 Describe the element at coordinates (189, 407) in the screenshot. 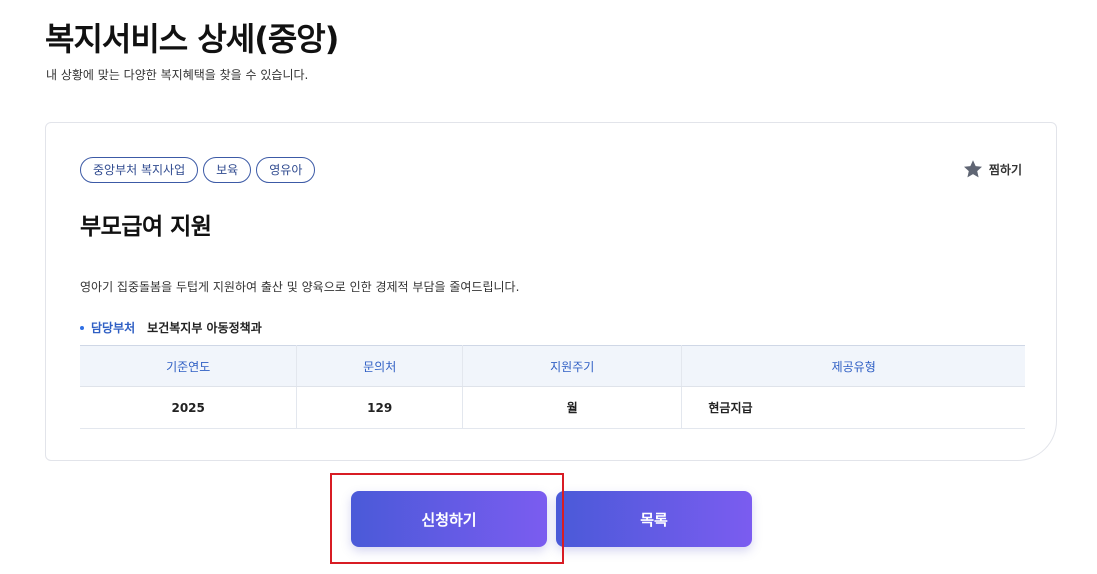

I see `cell-base-year: 2025` at that location.